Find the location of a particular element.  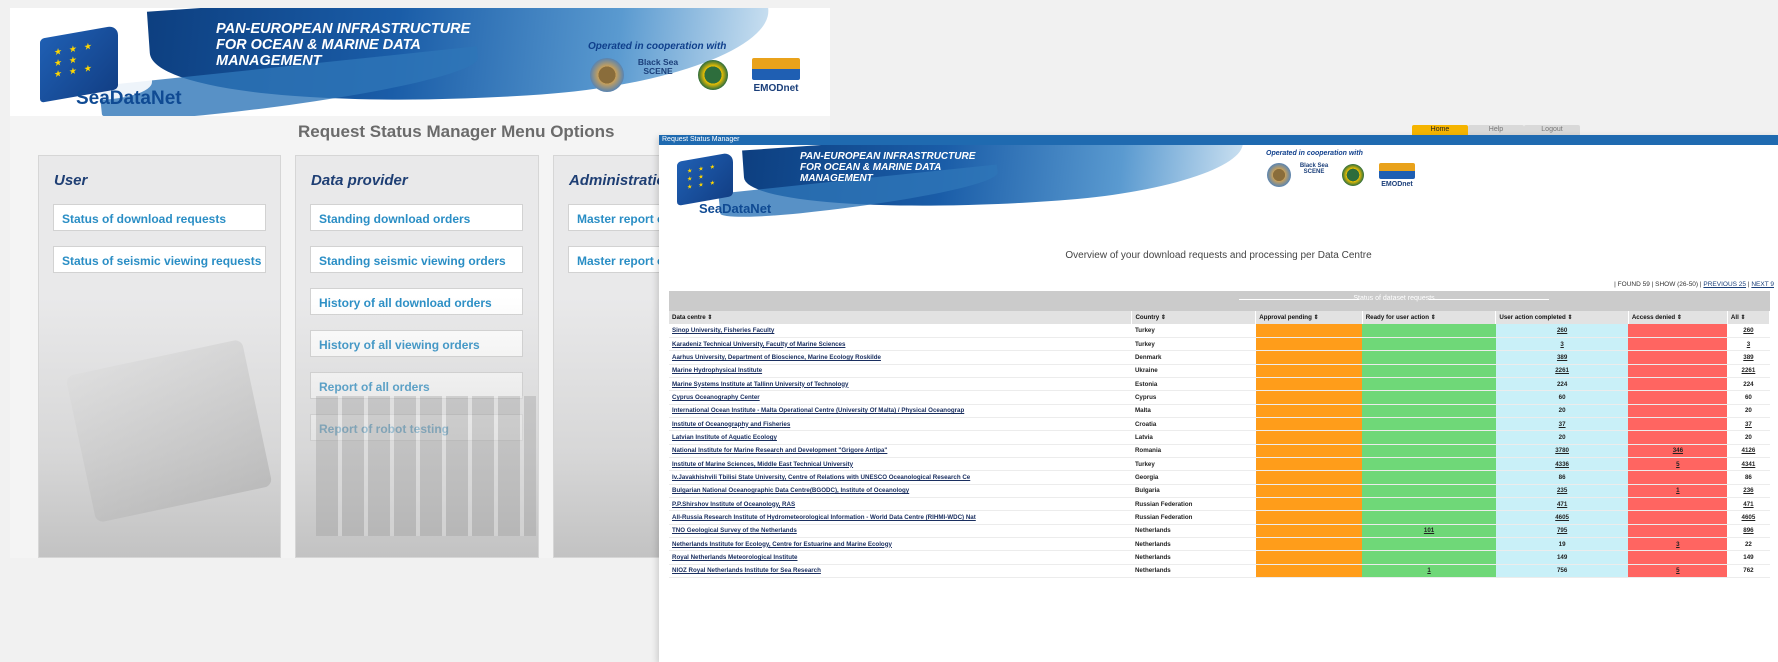

data-centre-link: Cyprus Oceanography Center is located at coordinates (716, 397).